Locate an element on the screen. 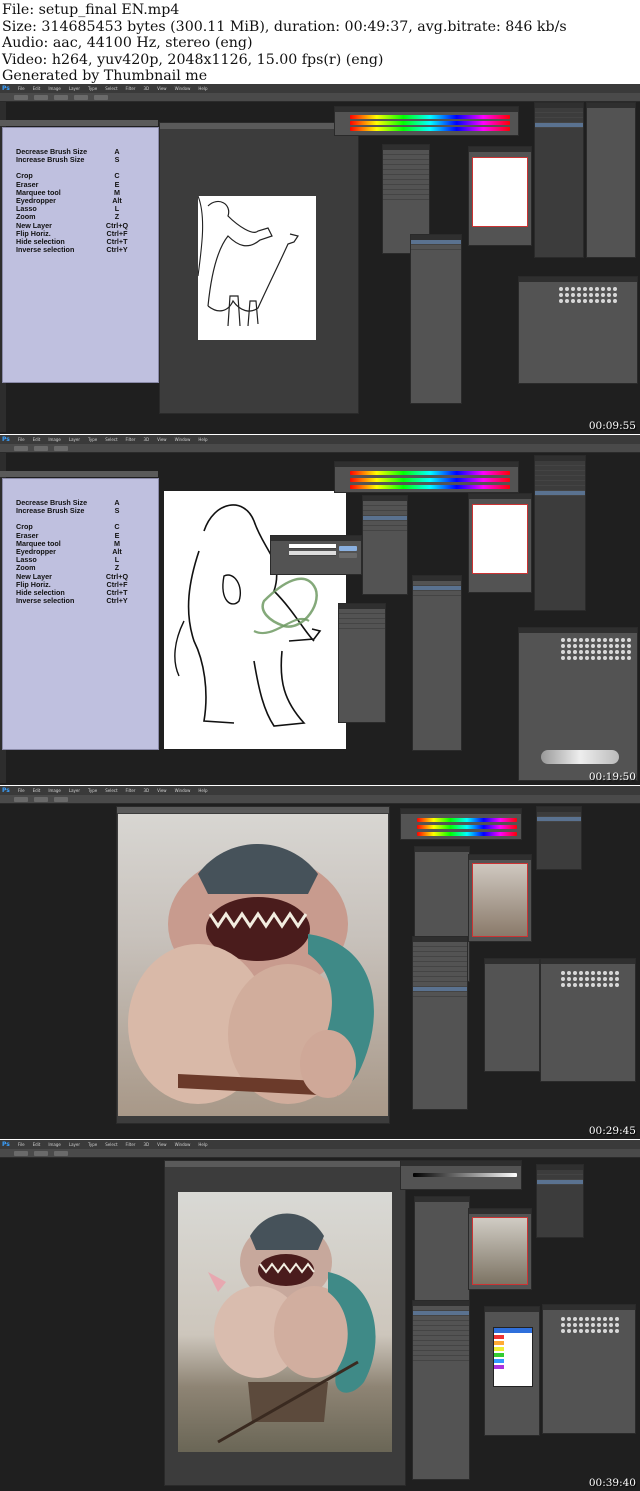 Image resolution: width=640 pixels, height=1491 pixels. blend-mode-dropdown is located at coordinates (513, 1357).